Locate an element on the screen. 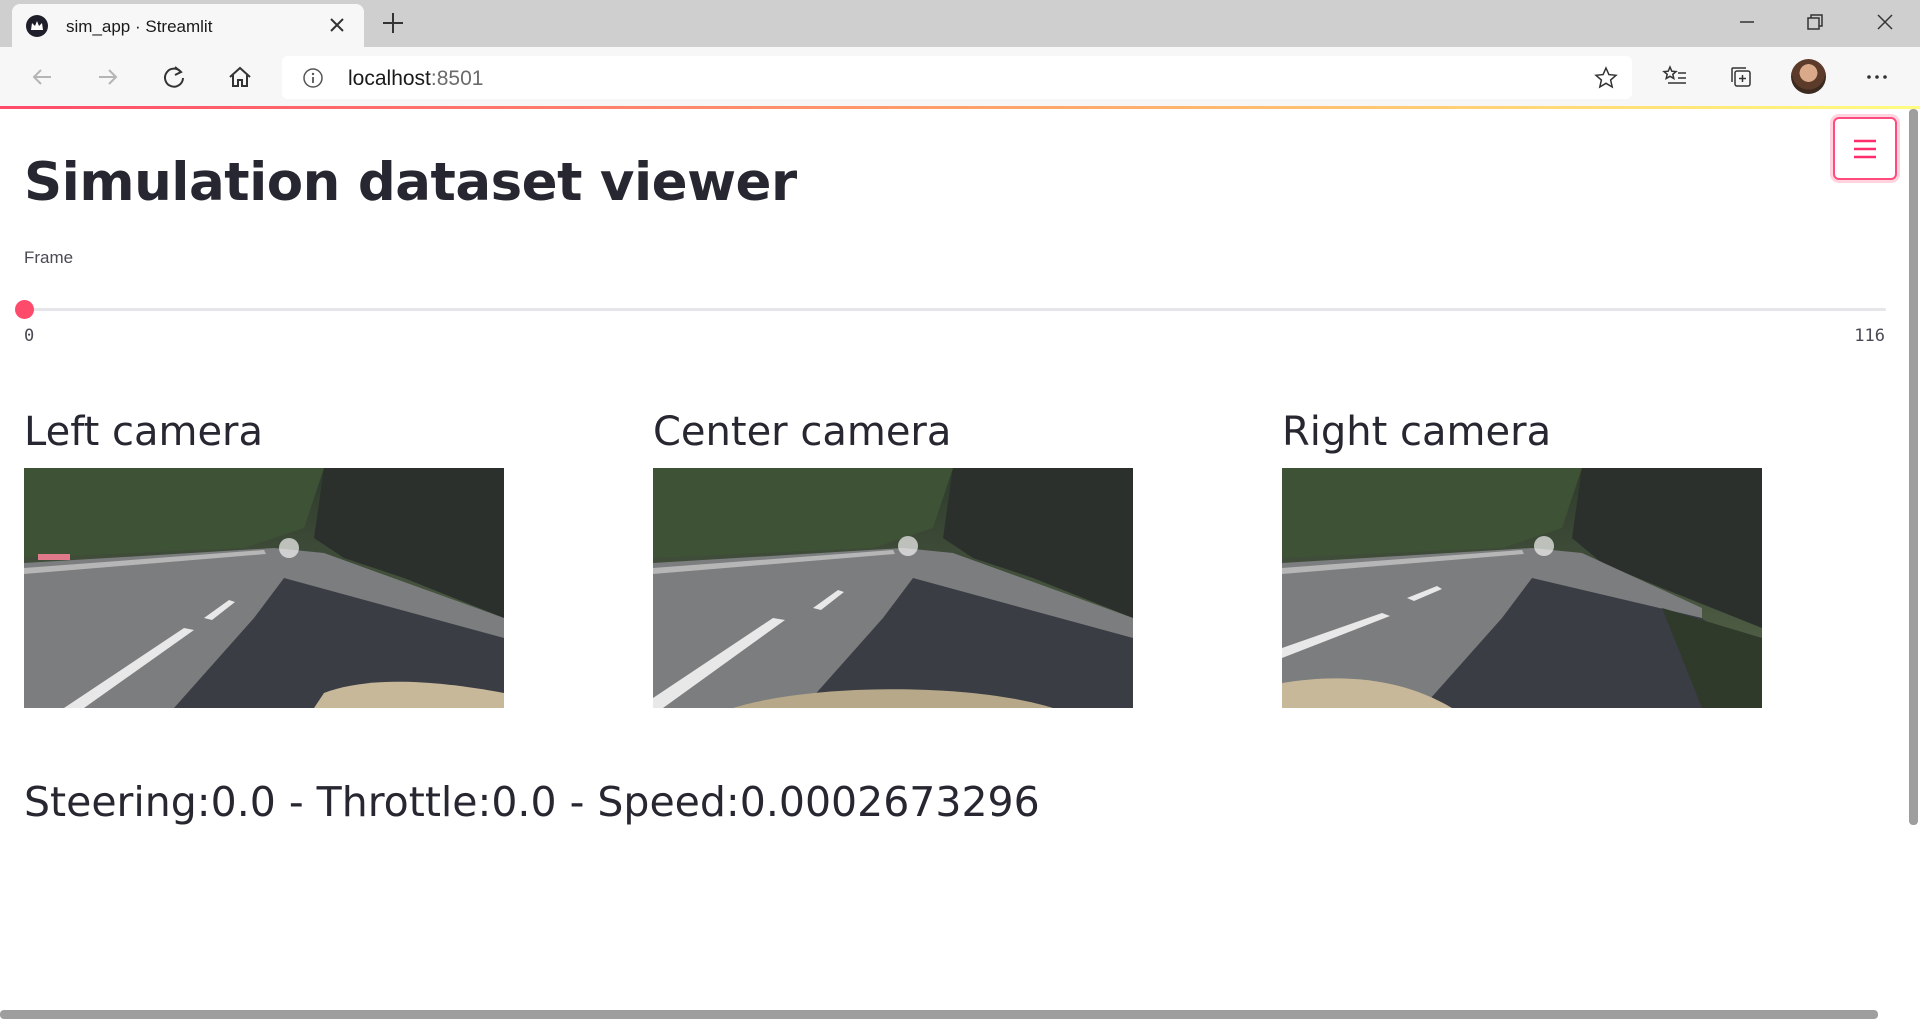 Image resolution: width=1920 pixels, height=1020 pixels. hamburger-menu-button is located at coordinates (1865, 148).